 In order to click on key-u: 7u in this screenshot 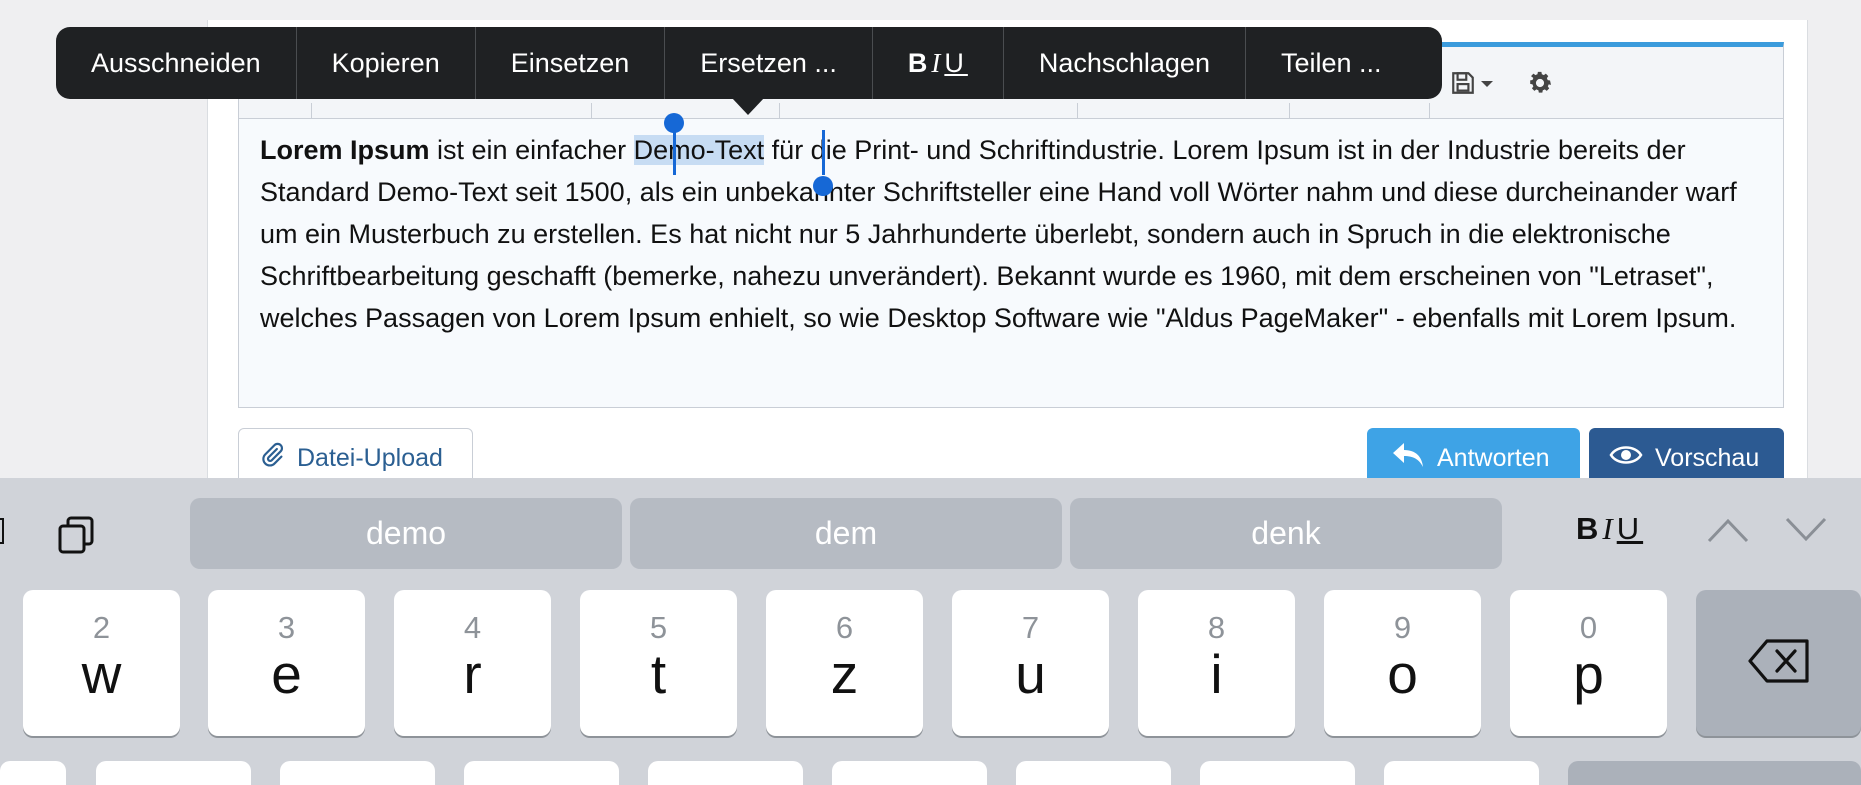, I will do `click(1030, 663)`.